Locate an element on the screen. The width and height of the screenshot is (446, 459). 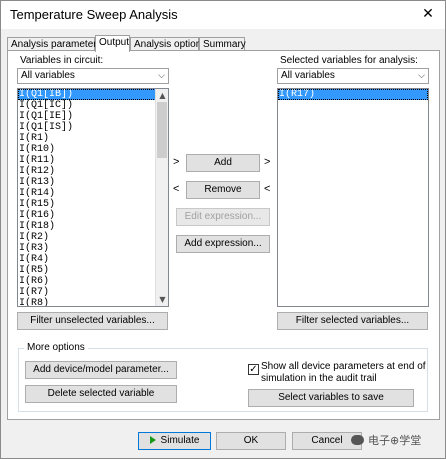
remove-button: Remove is located at coordinates (223, 190).